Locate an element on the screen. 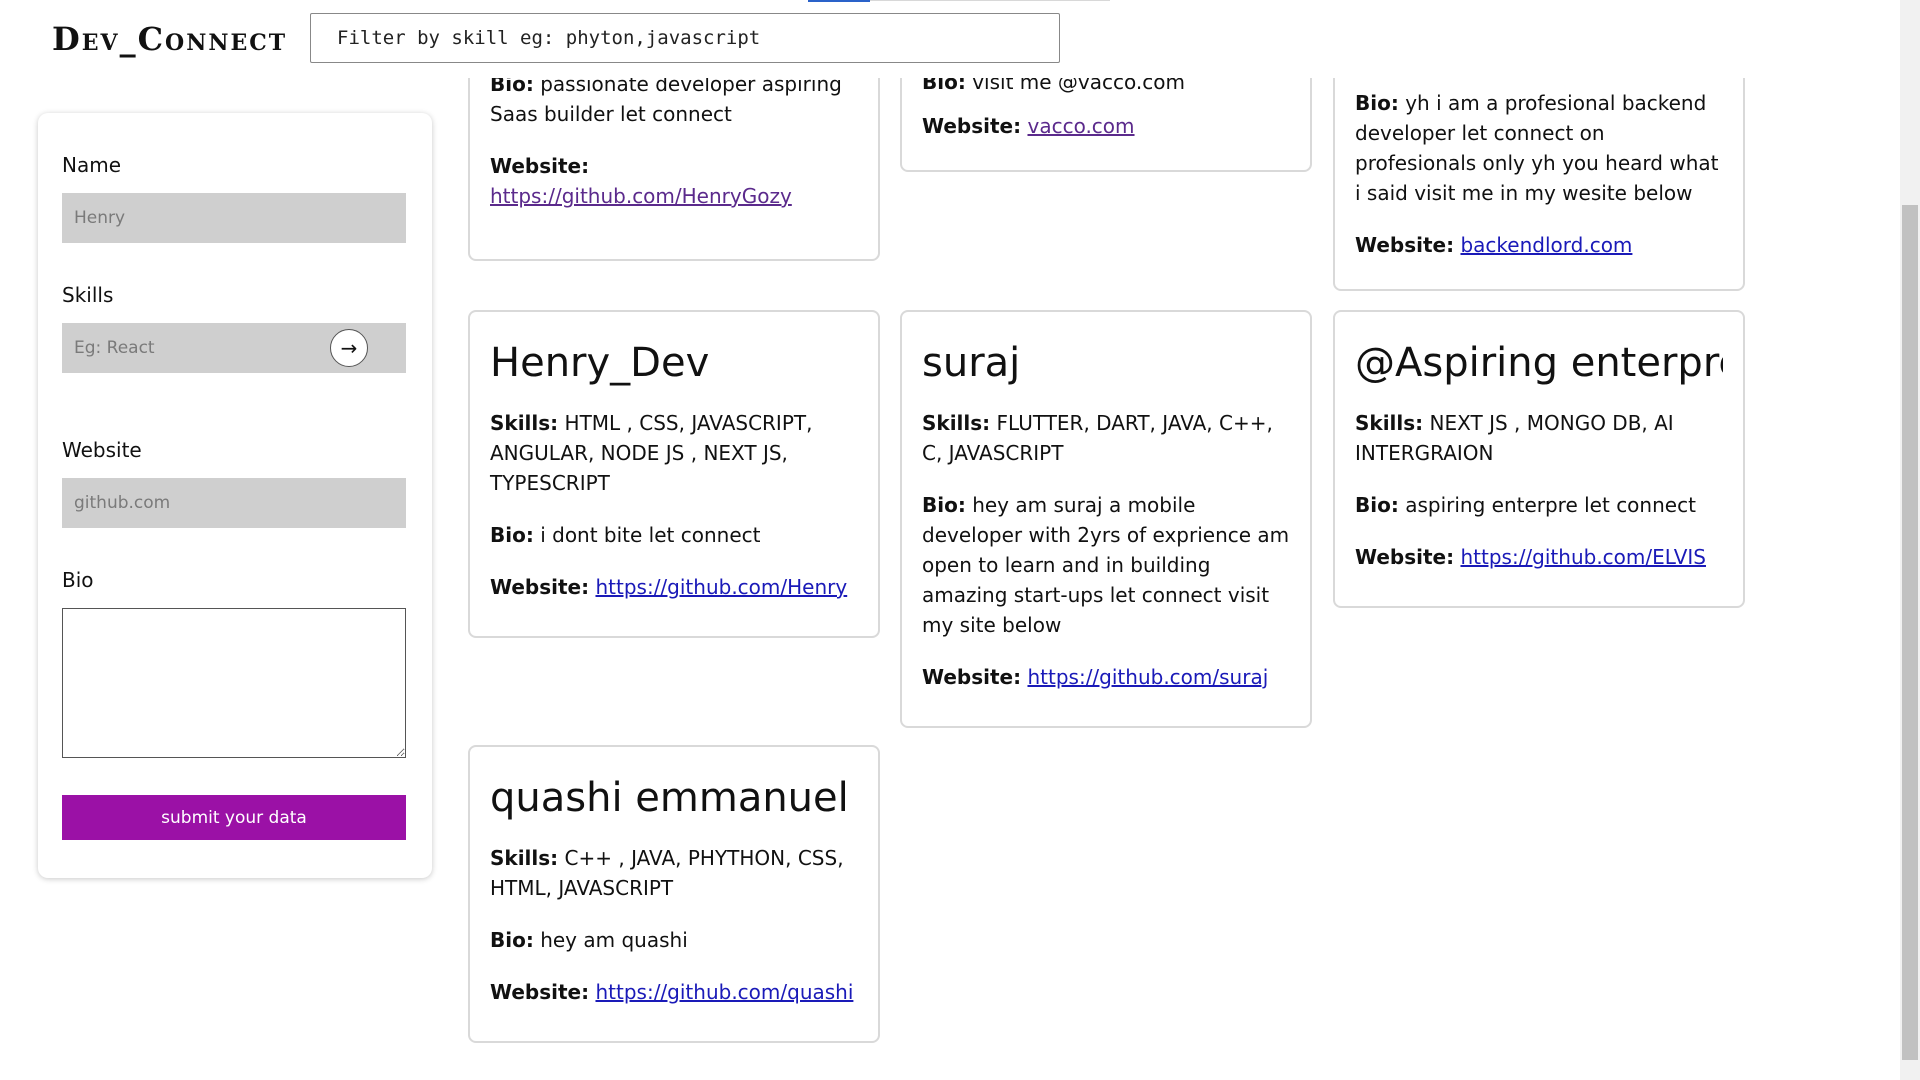 The width and height of the screenshot is (1920, 1080). skills-label: Skills is located at coordinates (88, 295).